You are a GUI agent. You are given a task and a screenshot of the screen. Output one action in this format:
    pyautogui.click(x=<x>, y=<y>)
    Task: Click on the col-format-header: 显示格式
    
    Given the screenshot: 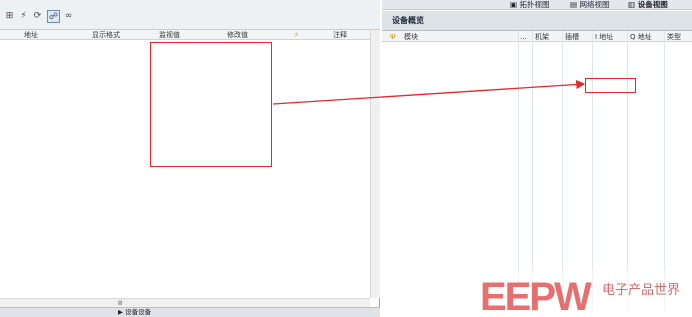 What is the action you would take?
    pyautogui.click(x=106, y=35)
    